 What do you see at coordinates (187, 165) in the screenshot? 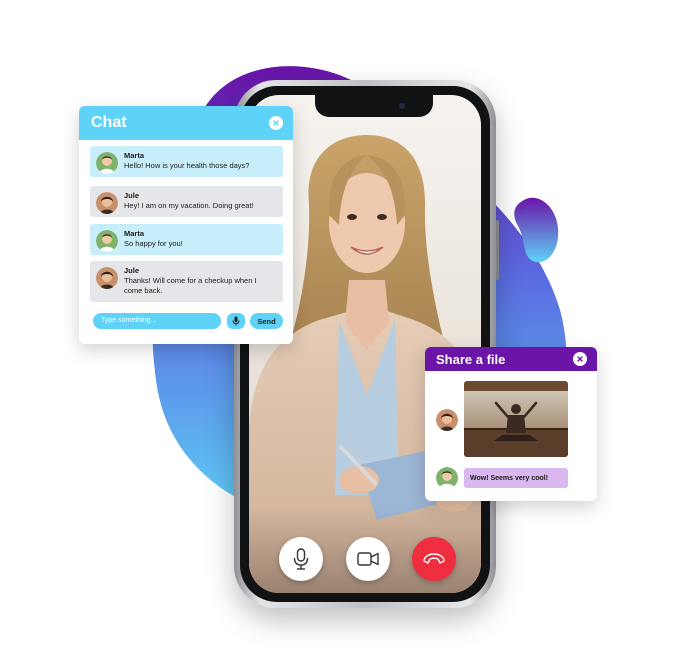
I see `message-text: Hello! How is your health those days?` at bounding box center [187, 165].